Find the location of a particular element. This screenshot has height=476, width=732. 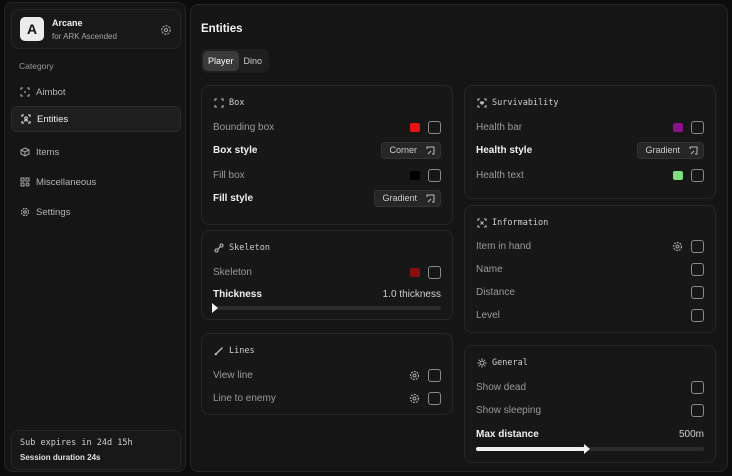

card-header: Box is located at coordinates (229, 103).